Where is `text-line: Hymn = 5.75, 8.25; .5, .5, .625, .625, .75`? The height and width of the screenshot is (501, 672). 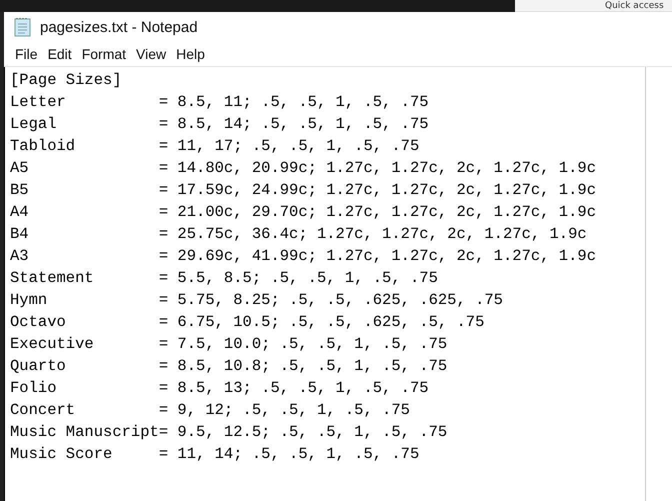
text-line: Hymn = 5.75, 8.25; .5, .5, .625, .625, .75 is located at coordinates (256, 300).